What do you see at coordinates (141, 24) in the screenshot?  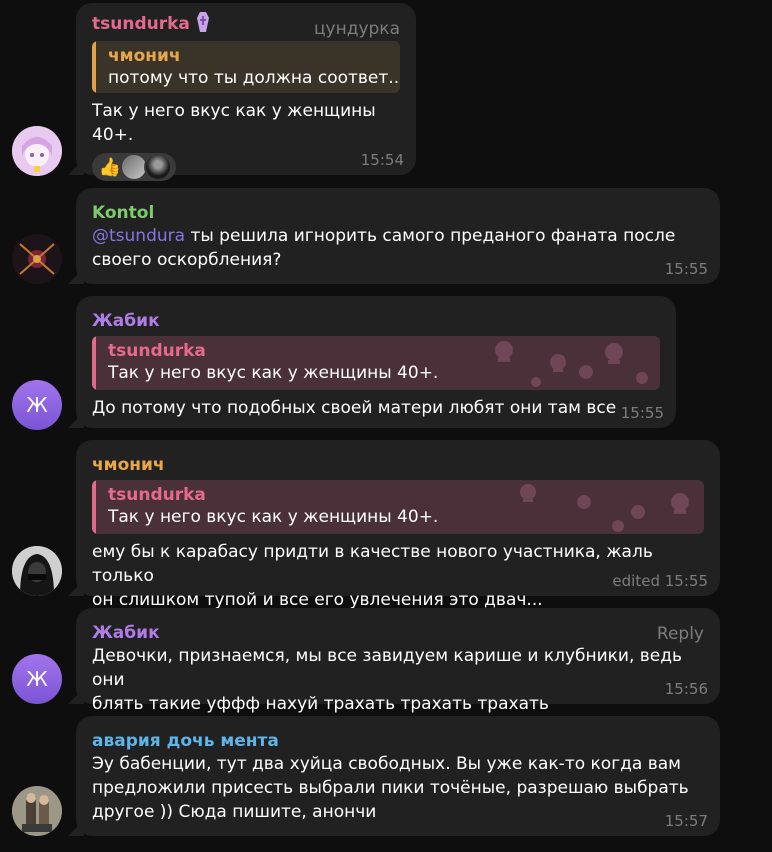 I see `sender-name: tsundurka` at bounding box center [141, 24].